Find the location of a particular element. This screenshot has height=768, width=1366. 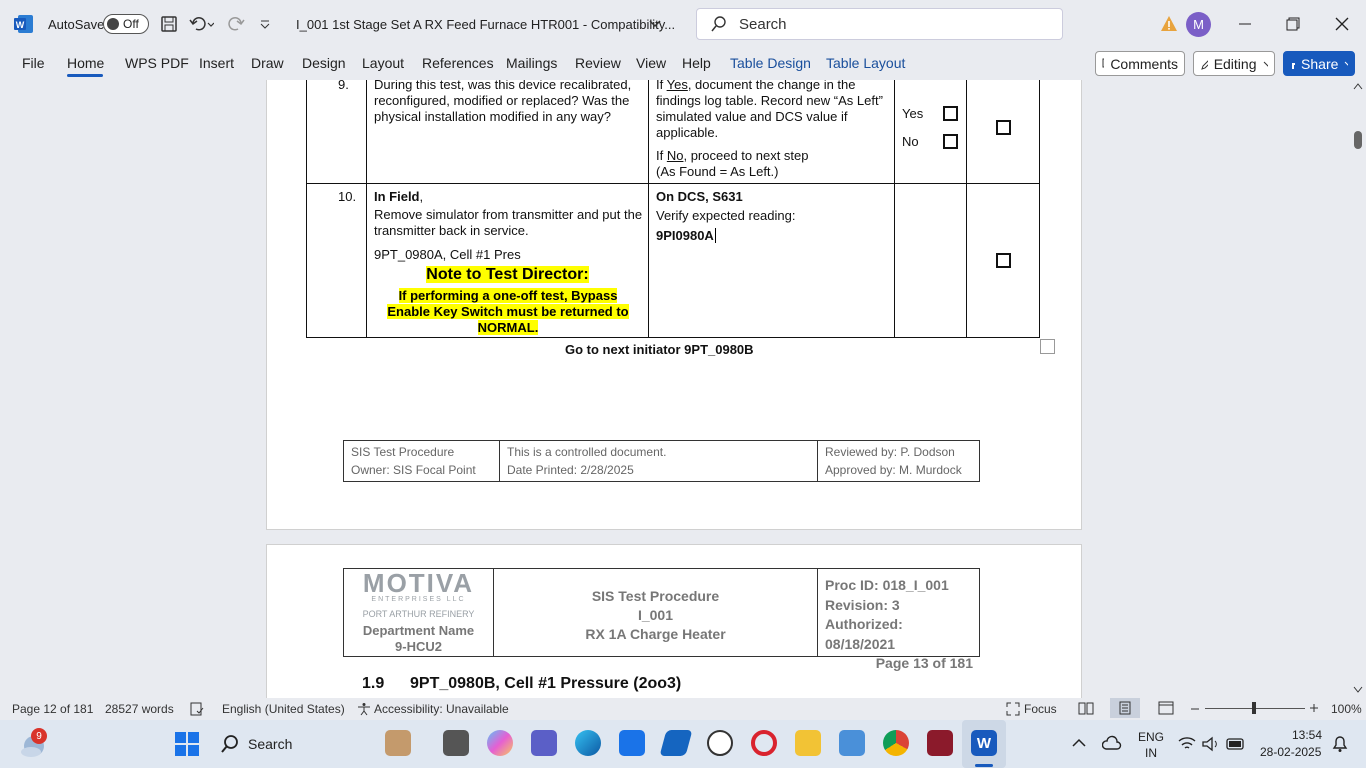

dell-icon is located at coordinates (720, 743).